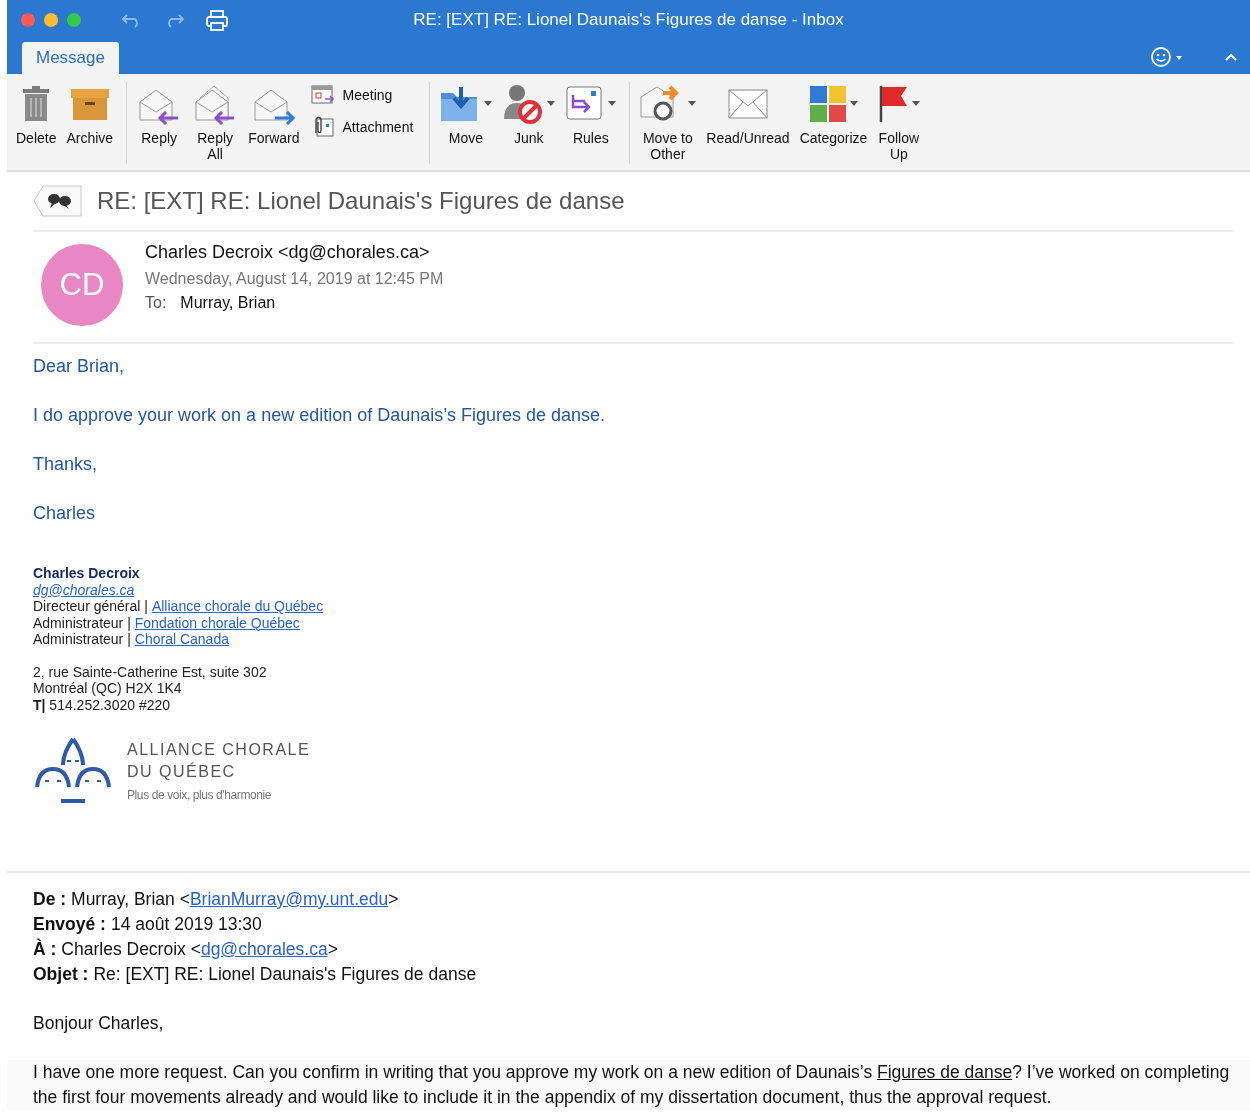 The height and width of the screenshot is (1115, 1250). What do you see at coordinates (89, 104) in the screenshot?
I see `box-icon` at bounding box center [89, 104].